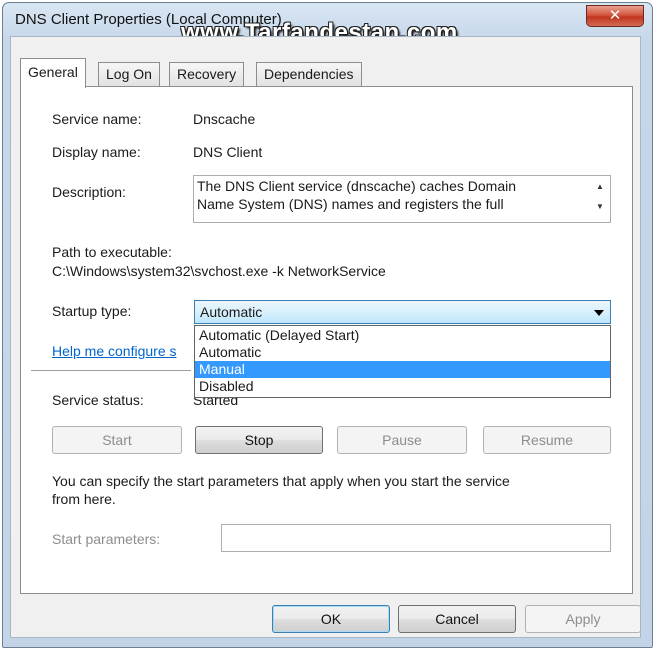 The height and width of the screenshot is (650, 655). Describe the element at coordinates (96, 152) in the screenshot. I see `display-name-label: Display name:` at that location.